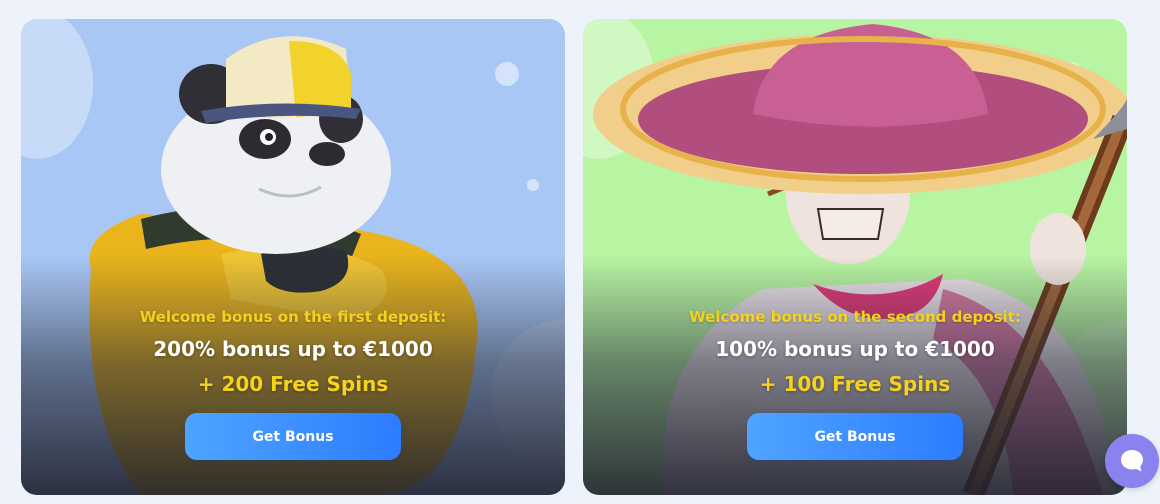 This screenshot has height=504, width=1160. What do you see at coordinates (293, 349) in the screenshot?
I see `bonus-offer: 200% bonus up to €1000` at bounding box center [293, 349].